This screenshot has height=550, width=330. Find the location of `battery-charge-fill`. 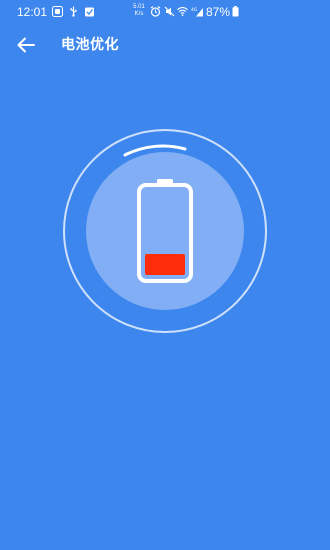

battery-charge-fill is located at coordinates (165, 264).